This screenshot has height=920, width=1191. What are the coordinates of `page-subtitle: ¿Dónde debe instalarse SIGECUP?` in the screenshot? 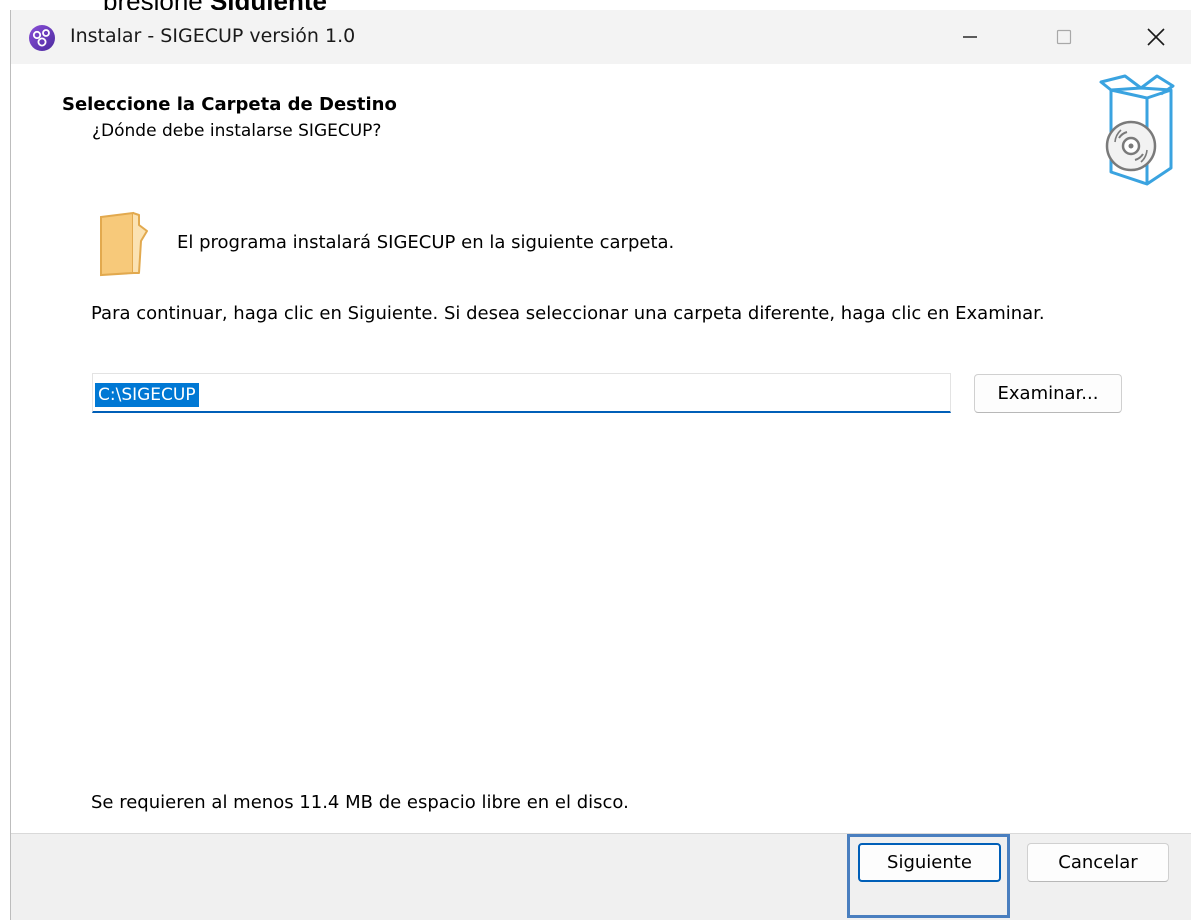 It's located at (237, 131).